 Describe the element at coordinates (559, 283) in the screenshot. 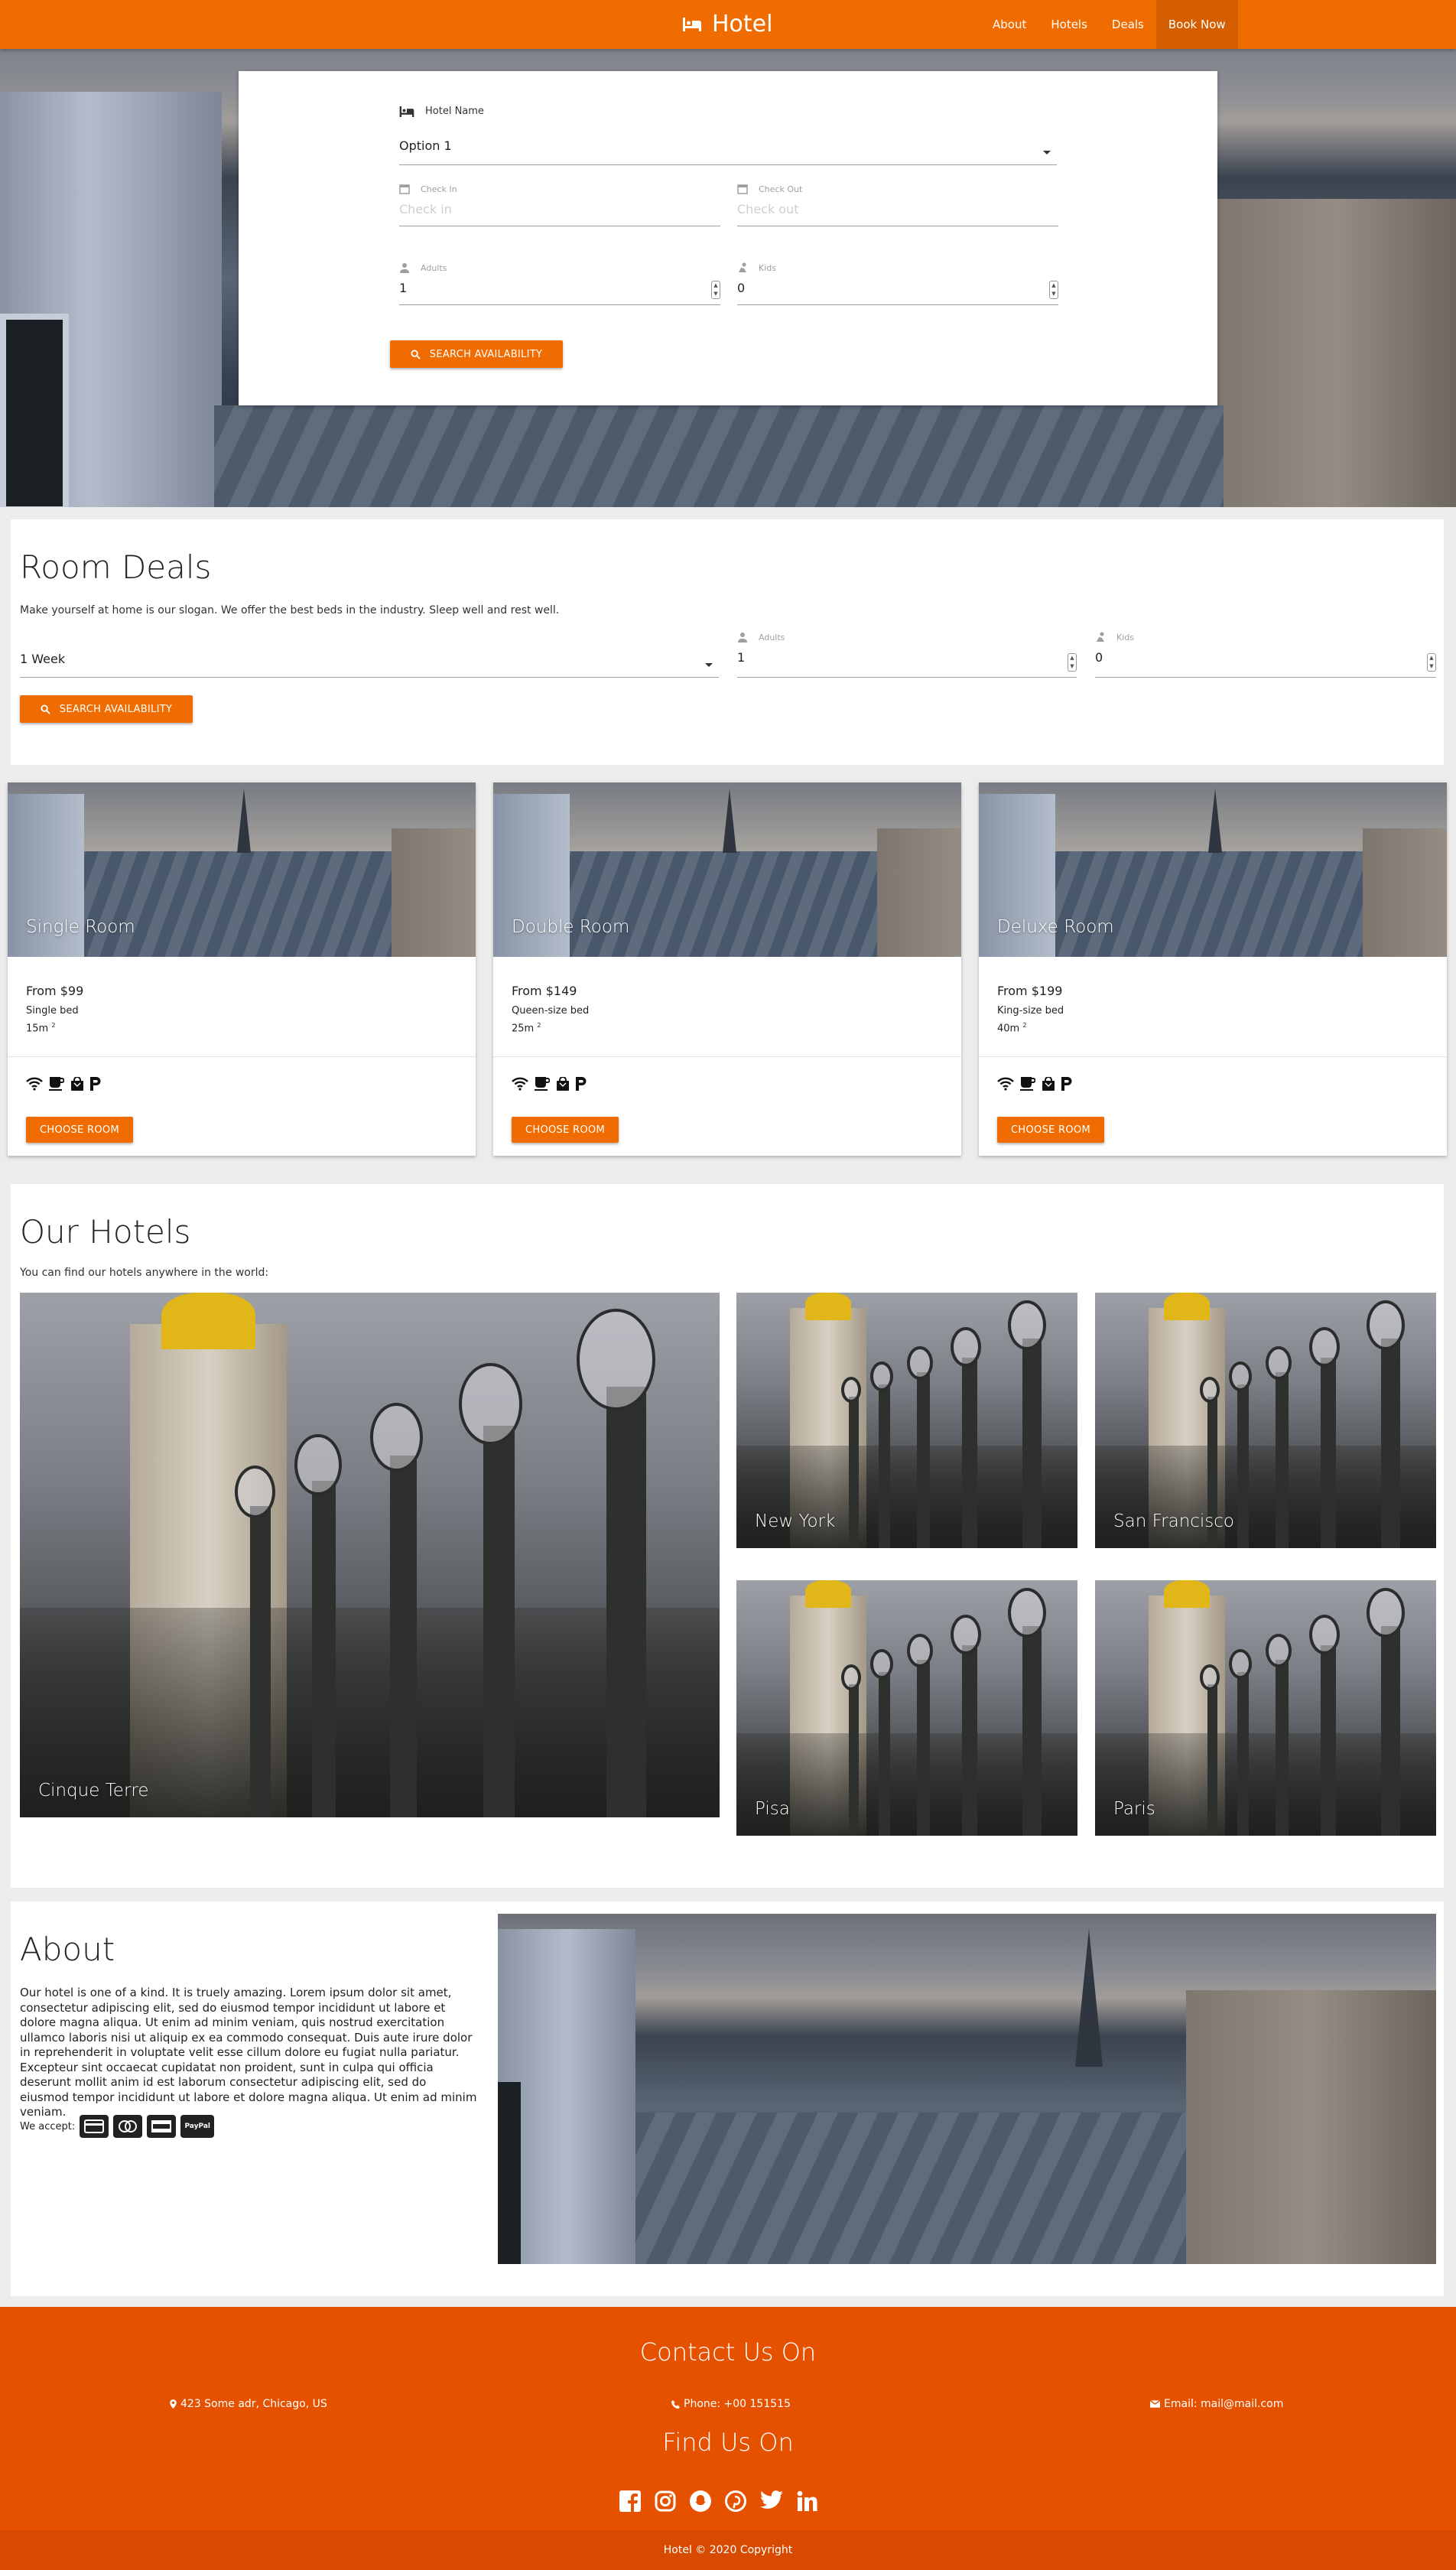

I see `adults-stepper: Adults 1 ▲ ▼` at that location.